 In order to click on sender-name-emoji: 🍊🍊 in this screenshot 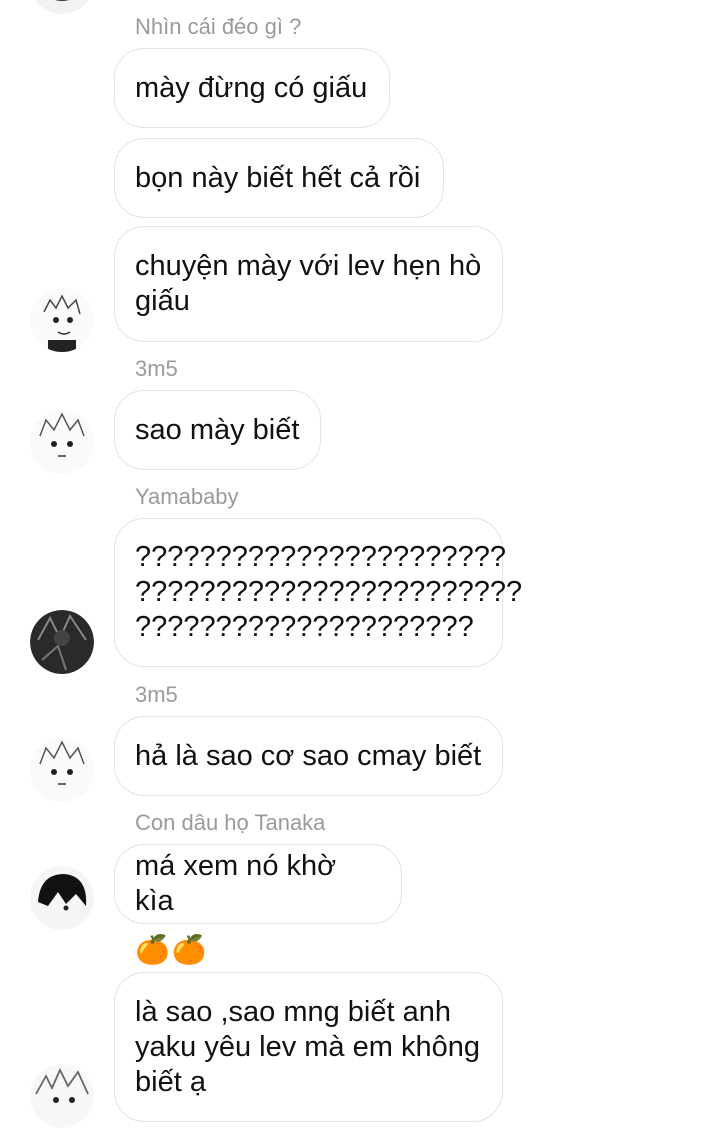, I will do `click(172, 949)`.